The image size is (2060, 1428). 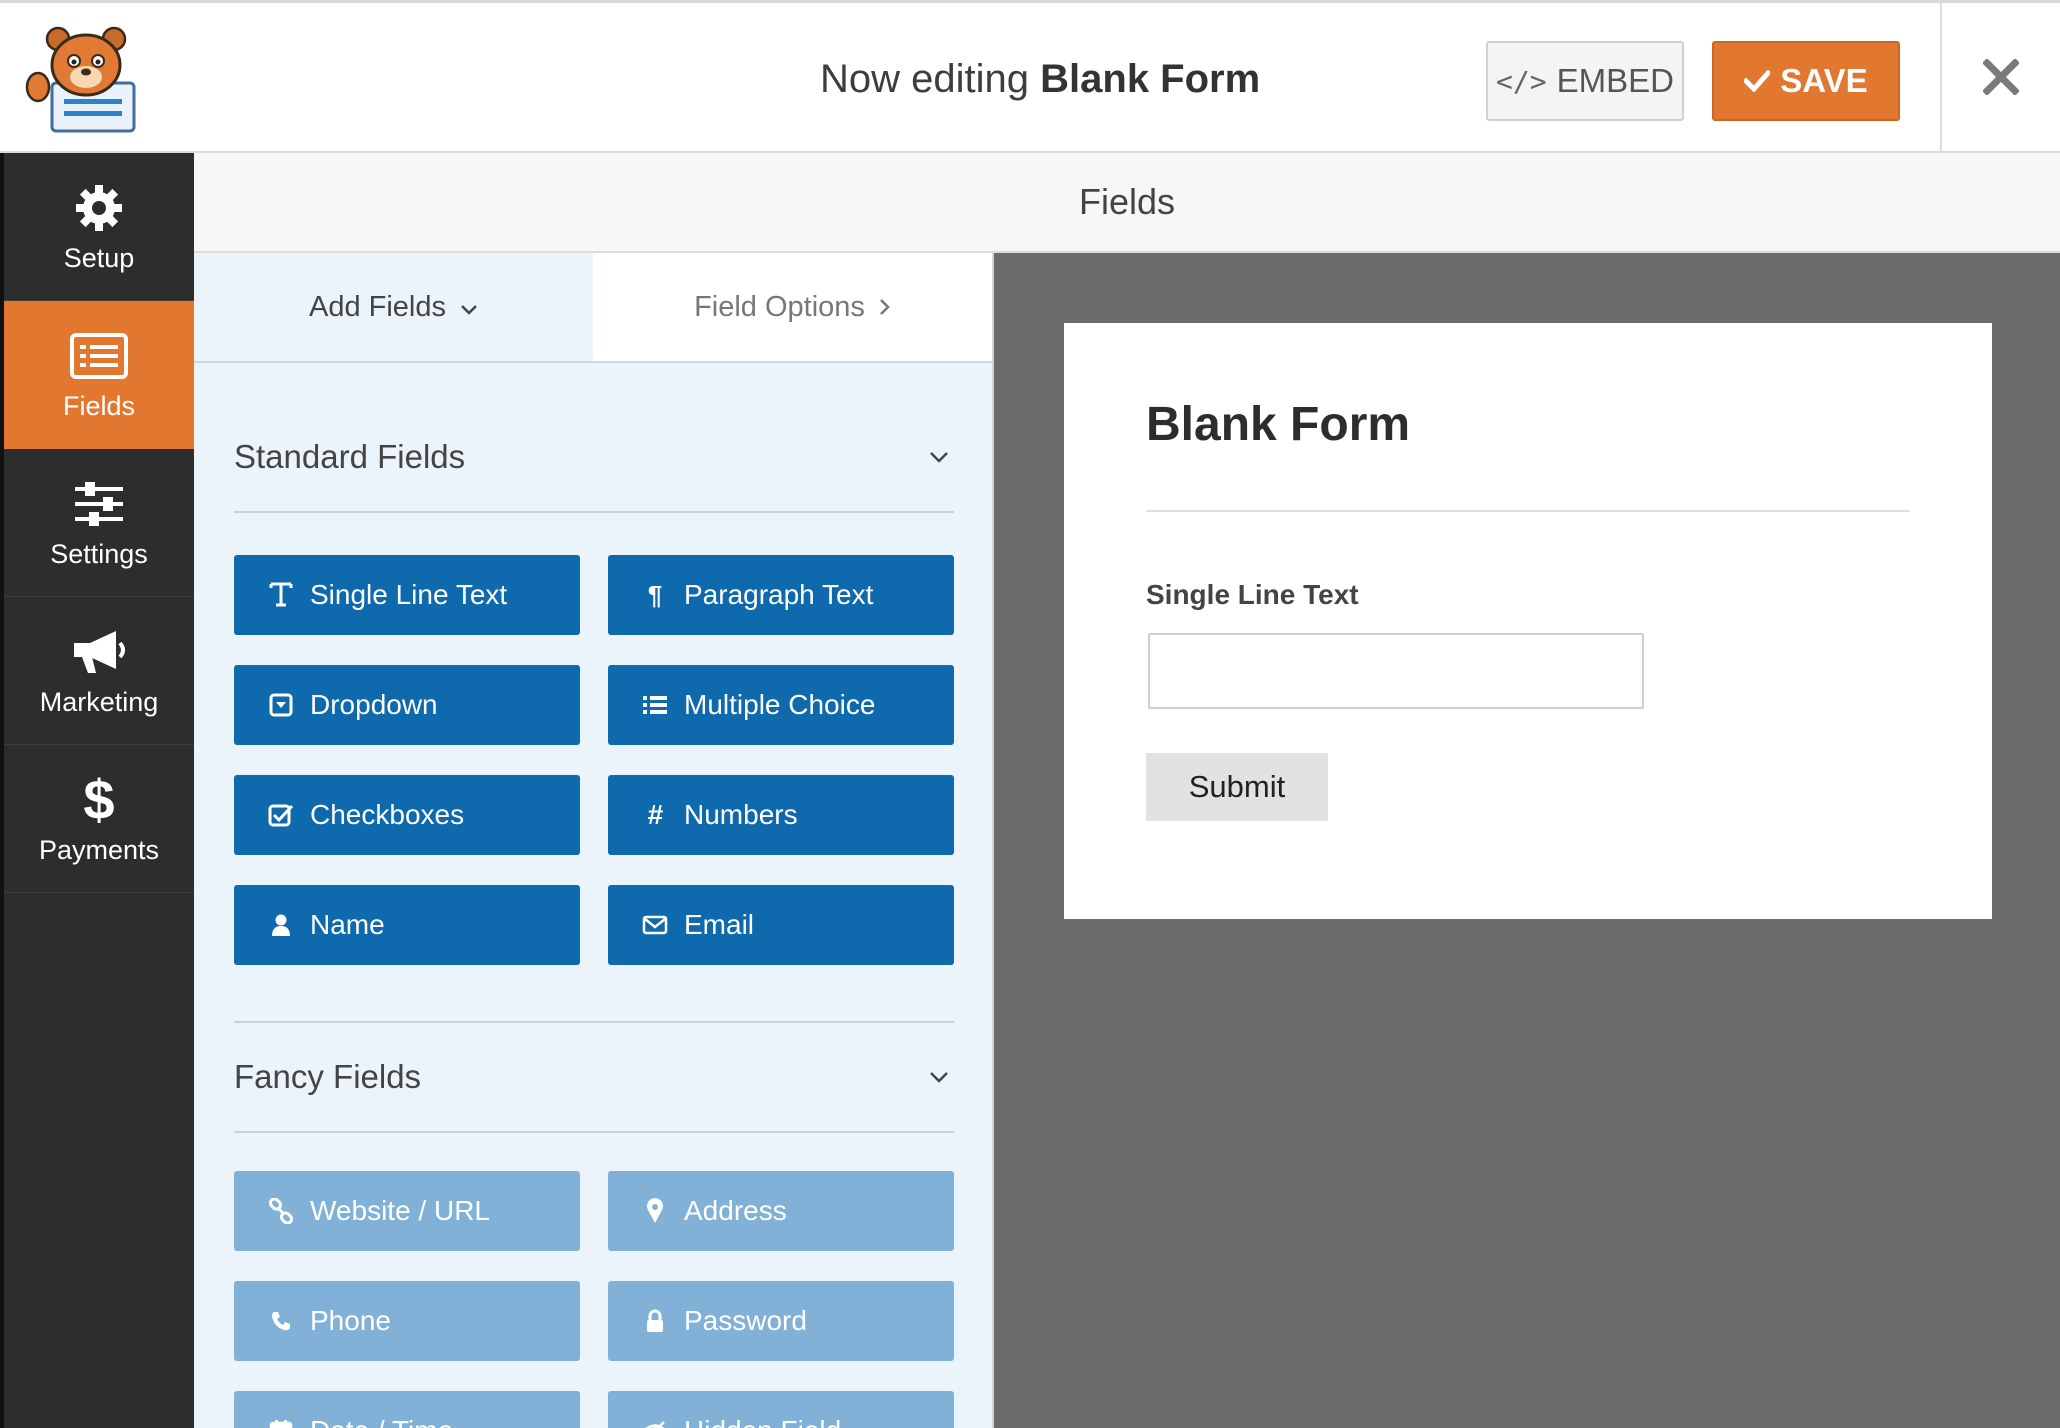 I want to click on sliders-icon, so click(x=99, y=504).